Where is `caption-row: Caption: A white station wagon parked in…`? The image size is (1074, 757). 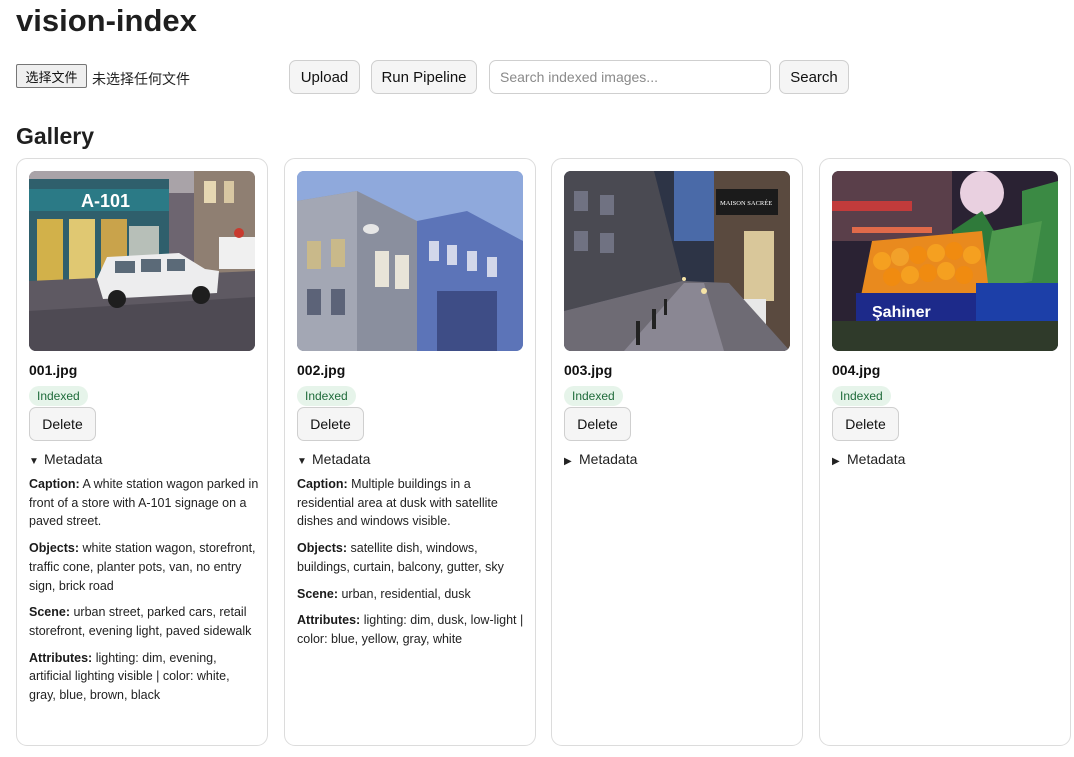 caption-row: Caption: A white station wagon parked in… is located at coordinates (144, 503).